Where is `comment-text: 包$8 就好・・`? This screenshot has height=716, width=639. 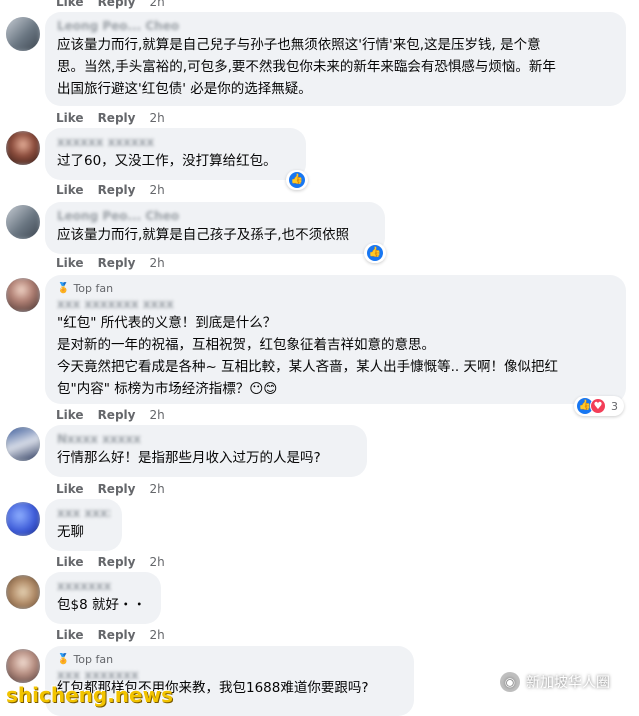 comment-text: 包$8 就好・・ is located at coordinates (101, 605).